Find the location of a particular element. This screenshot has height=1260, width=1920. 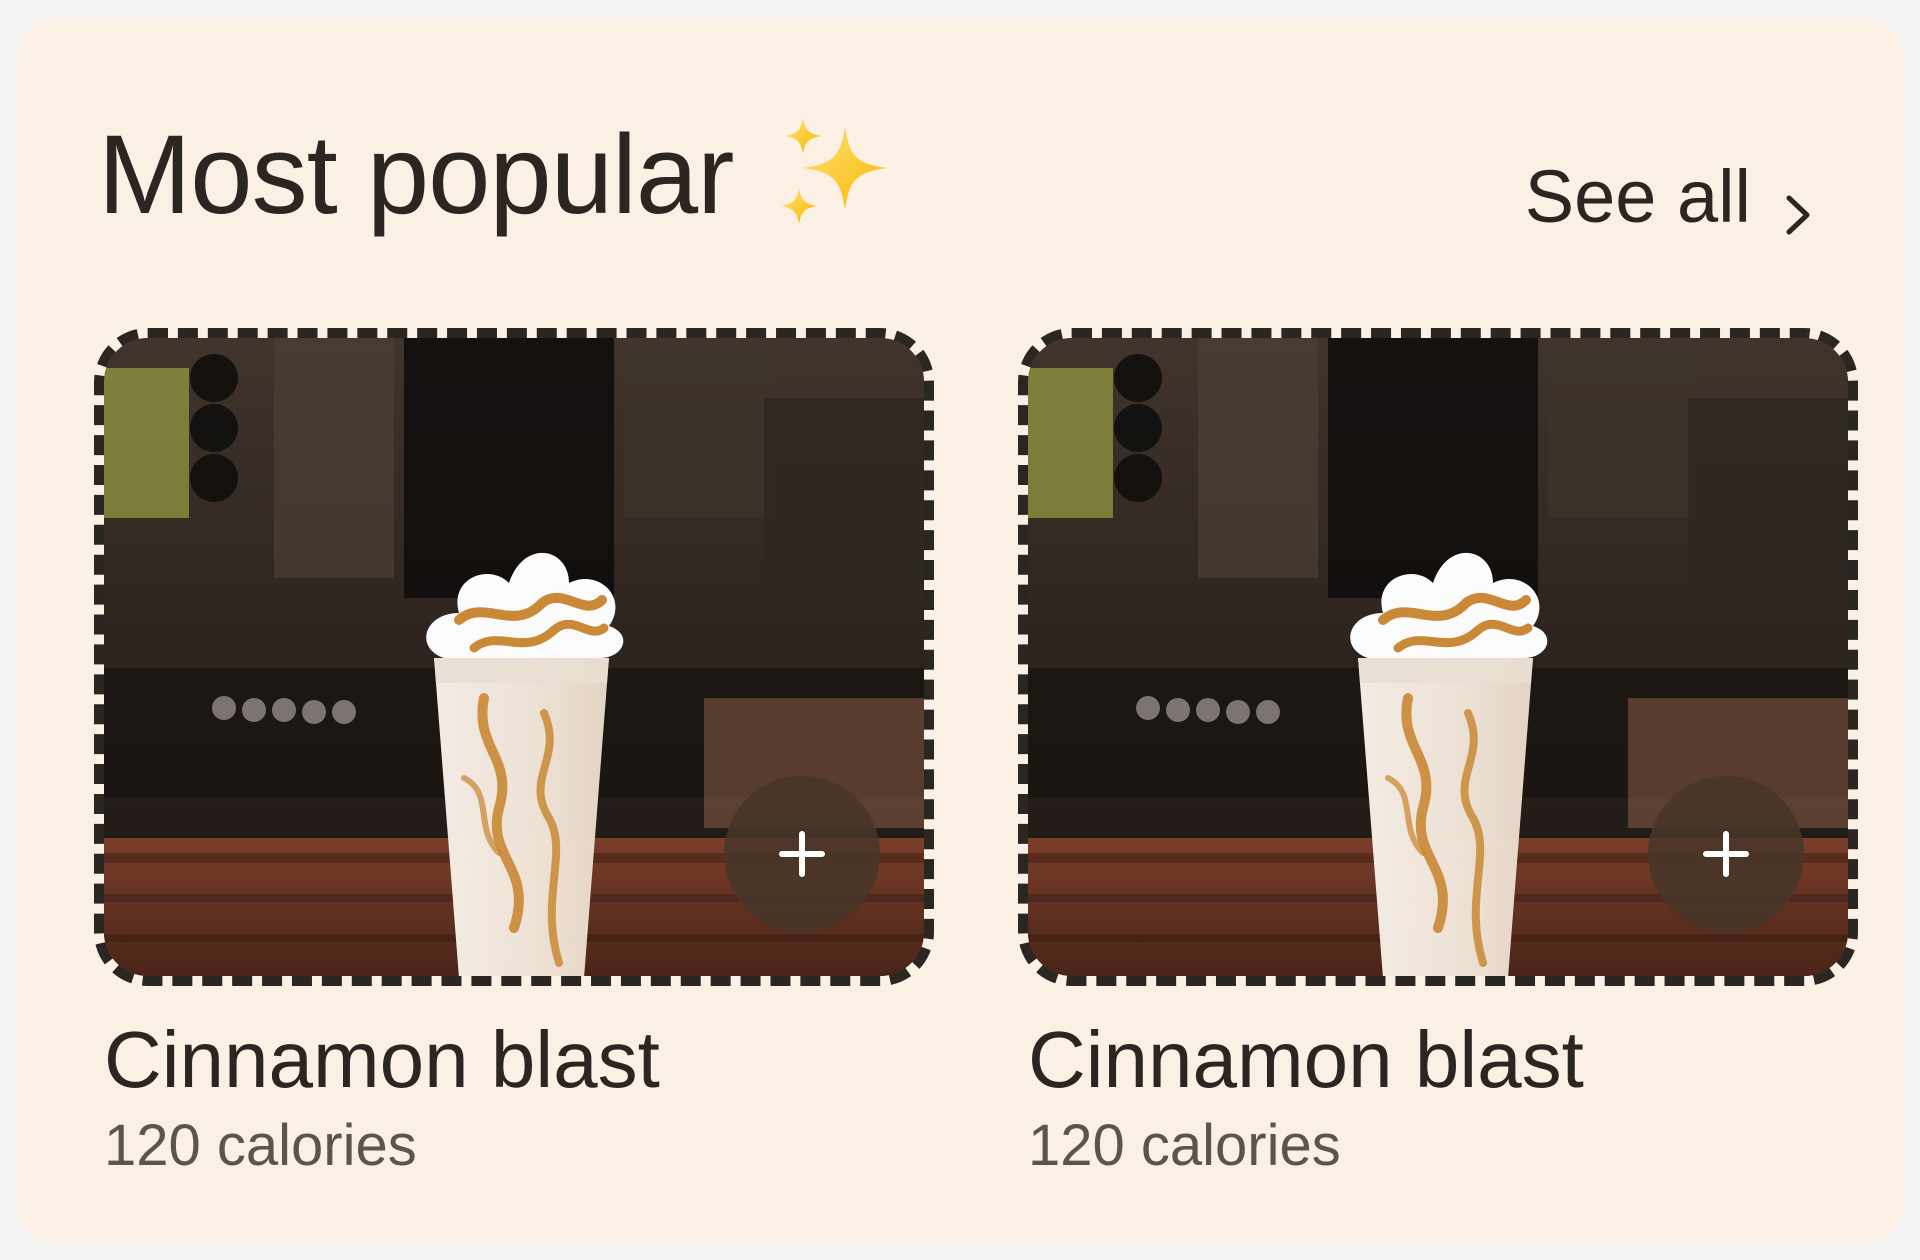

see-all-link: See all is located at coordinates (1671, 196).